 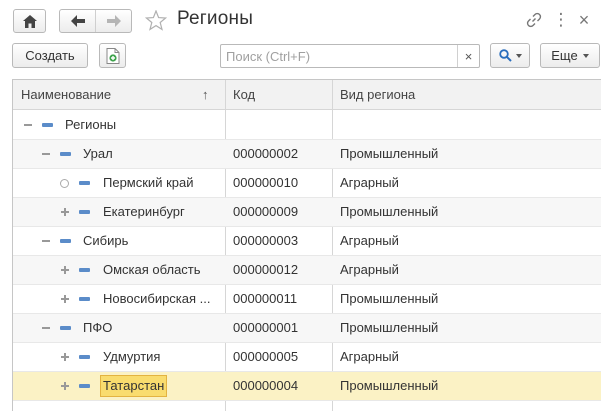 What do you see at coordinates (307, 241) in the screenshot?
I see `table-row: Сибирь 000000003 Аграрный` at bounding box center [307, 241].